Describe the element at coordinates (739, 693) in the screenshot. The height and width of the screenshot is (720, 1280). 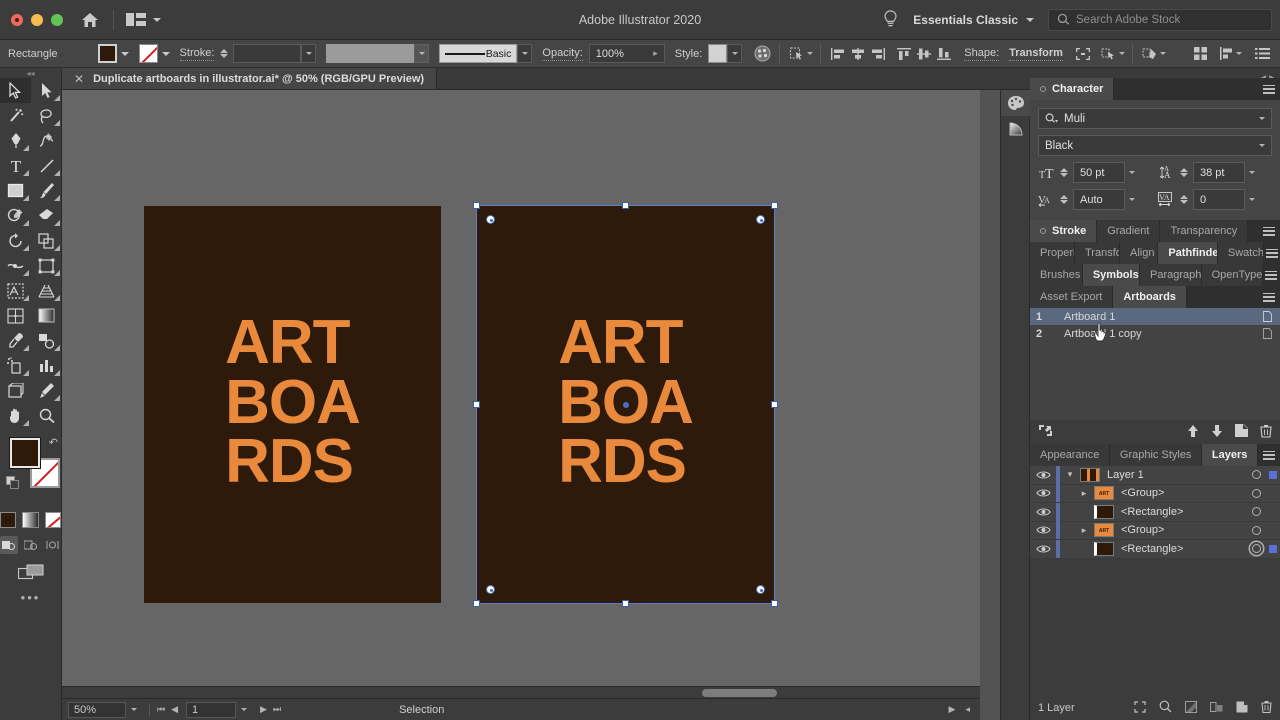
I see `horizontal-scroll-thumb` at that location.